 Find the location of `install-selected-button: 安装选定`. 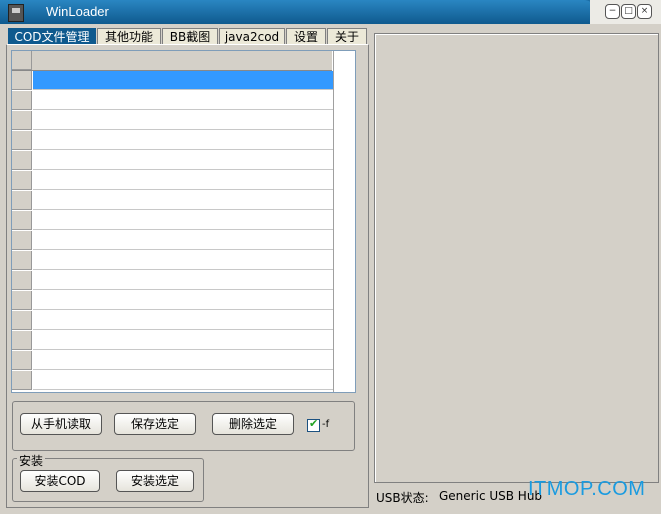

install-selected-button: 安装选定 is located at coordinates (155, 481).